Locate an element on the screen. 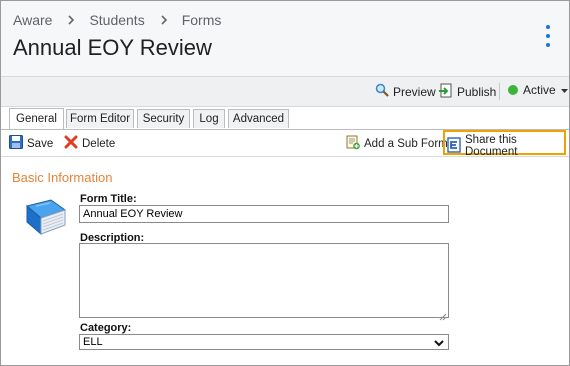 The image size is (570, 366). share-document-label: Share this Document is located at coordinates (491, 146).